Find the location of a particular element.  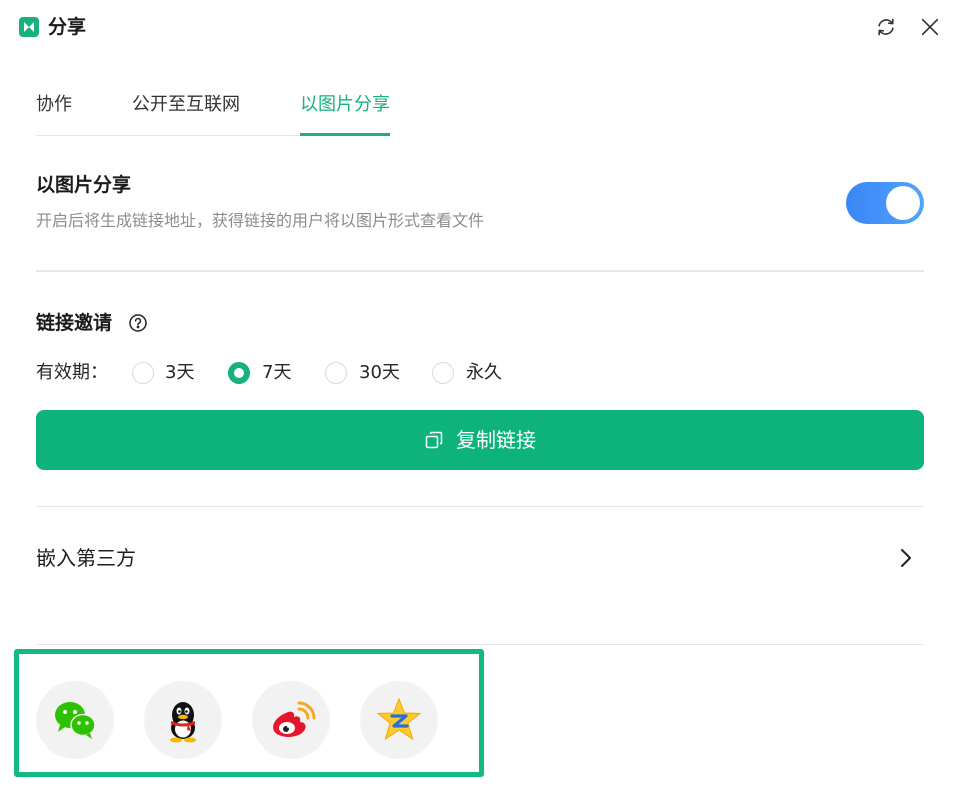

wechat-icon is located at coordinates (75, 720).